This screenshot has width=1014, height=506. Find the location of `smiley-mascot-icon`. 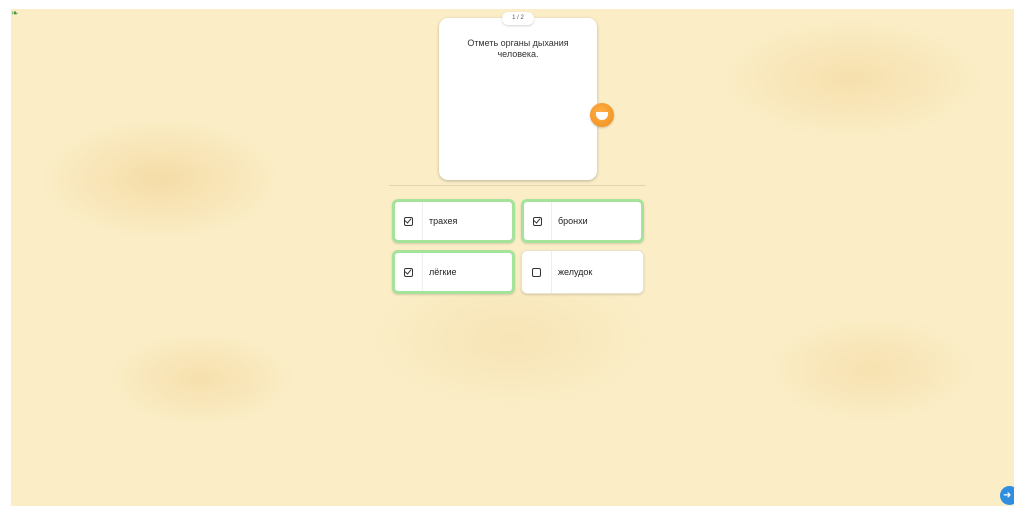

smiley-mascot-icon is located at coordinates (602, 115).